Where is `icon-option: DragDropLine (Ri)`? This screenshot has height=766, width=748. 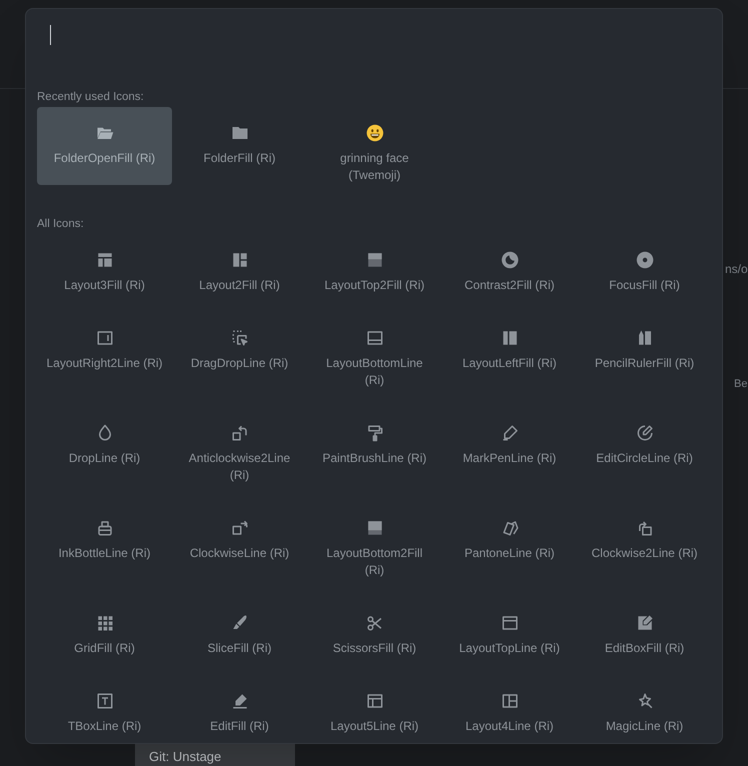 icon-option: DragDropLine (Ri) is located at coordinates (239, 359).